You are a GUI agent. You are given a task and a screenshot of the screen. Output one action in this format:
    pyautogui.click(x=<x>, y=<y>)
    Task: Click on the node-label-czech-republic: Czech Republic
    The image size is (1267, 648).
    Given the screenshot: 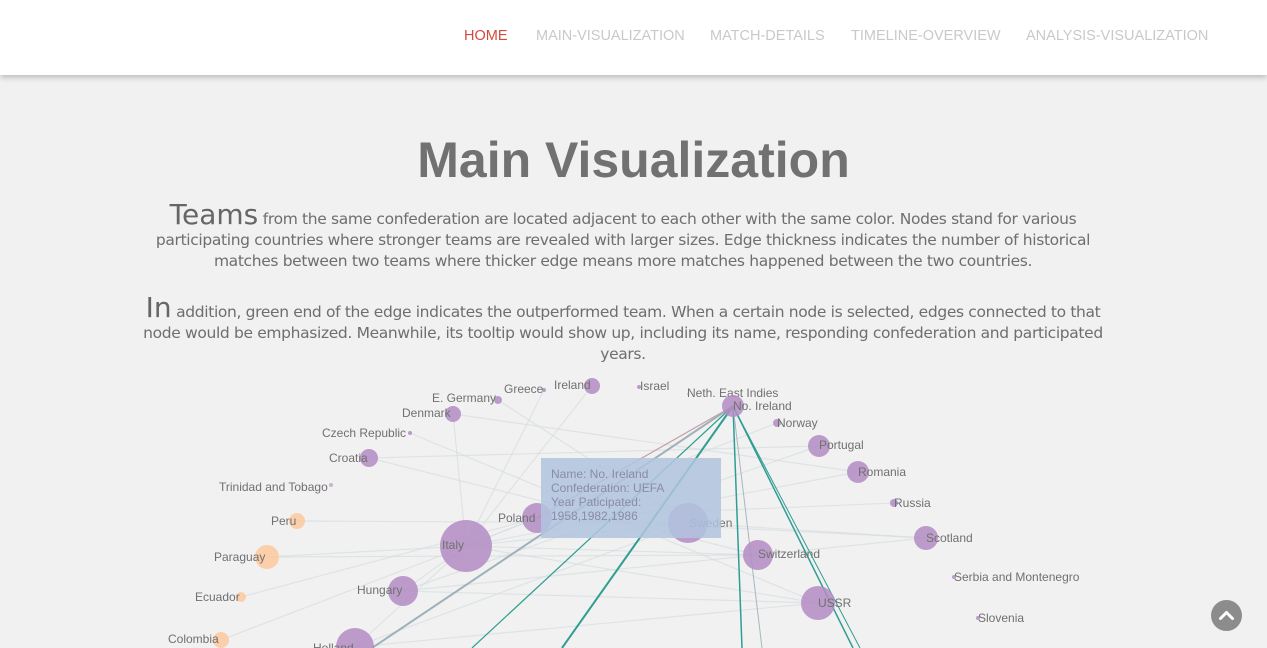 What is the action you would take?
    pyautogui.click(x=364, y=433)
    